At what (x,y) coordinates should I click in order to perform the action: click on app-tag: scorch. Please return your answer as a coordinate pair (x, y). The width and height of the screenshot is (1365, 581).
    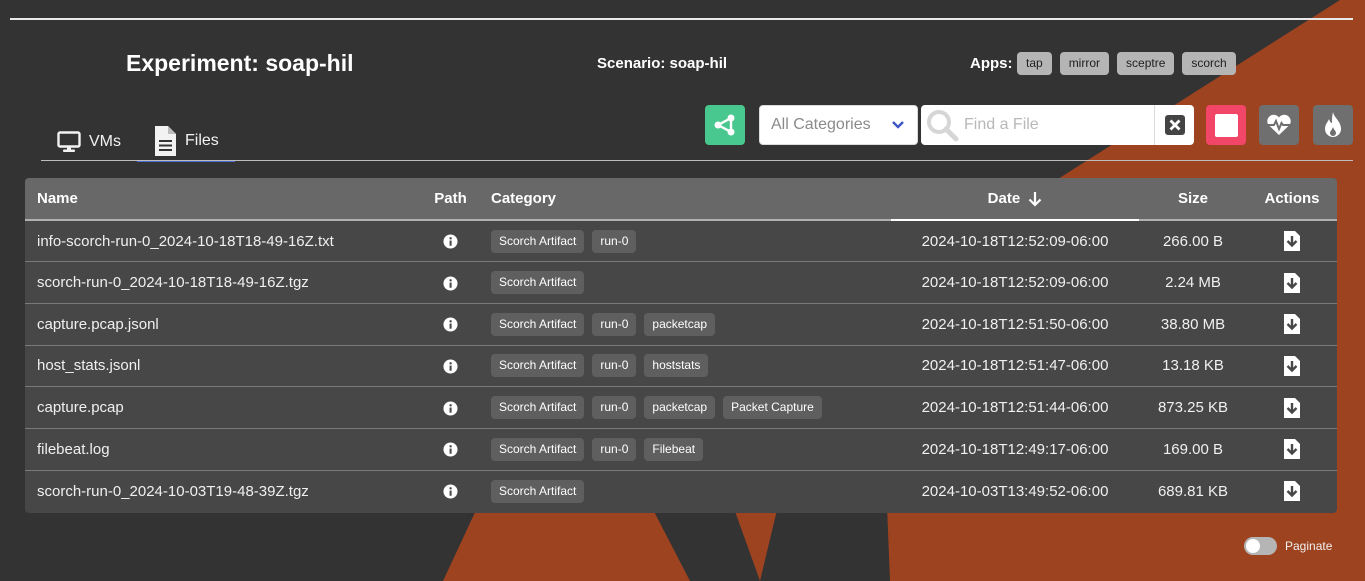
    Looking at the image, I should click on (1209, 63).